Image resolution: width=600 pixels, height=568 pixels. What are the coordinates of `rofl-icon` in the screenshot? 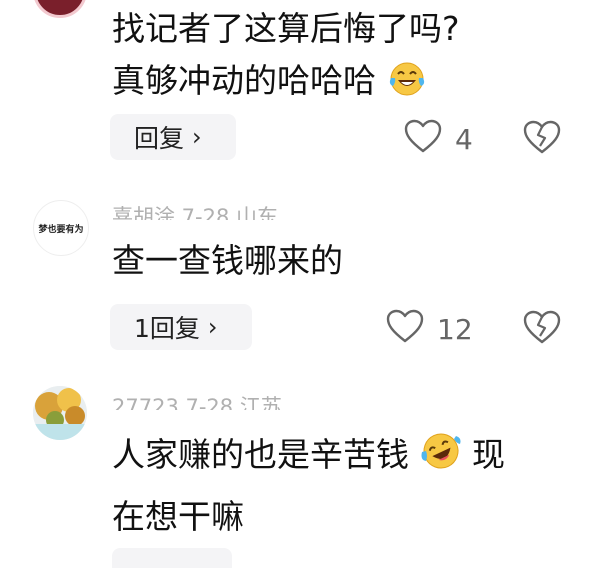 It's located at (441, 457).